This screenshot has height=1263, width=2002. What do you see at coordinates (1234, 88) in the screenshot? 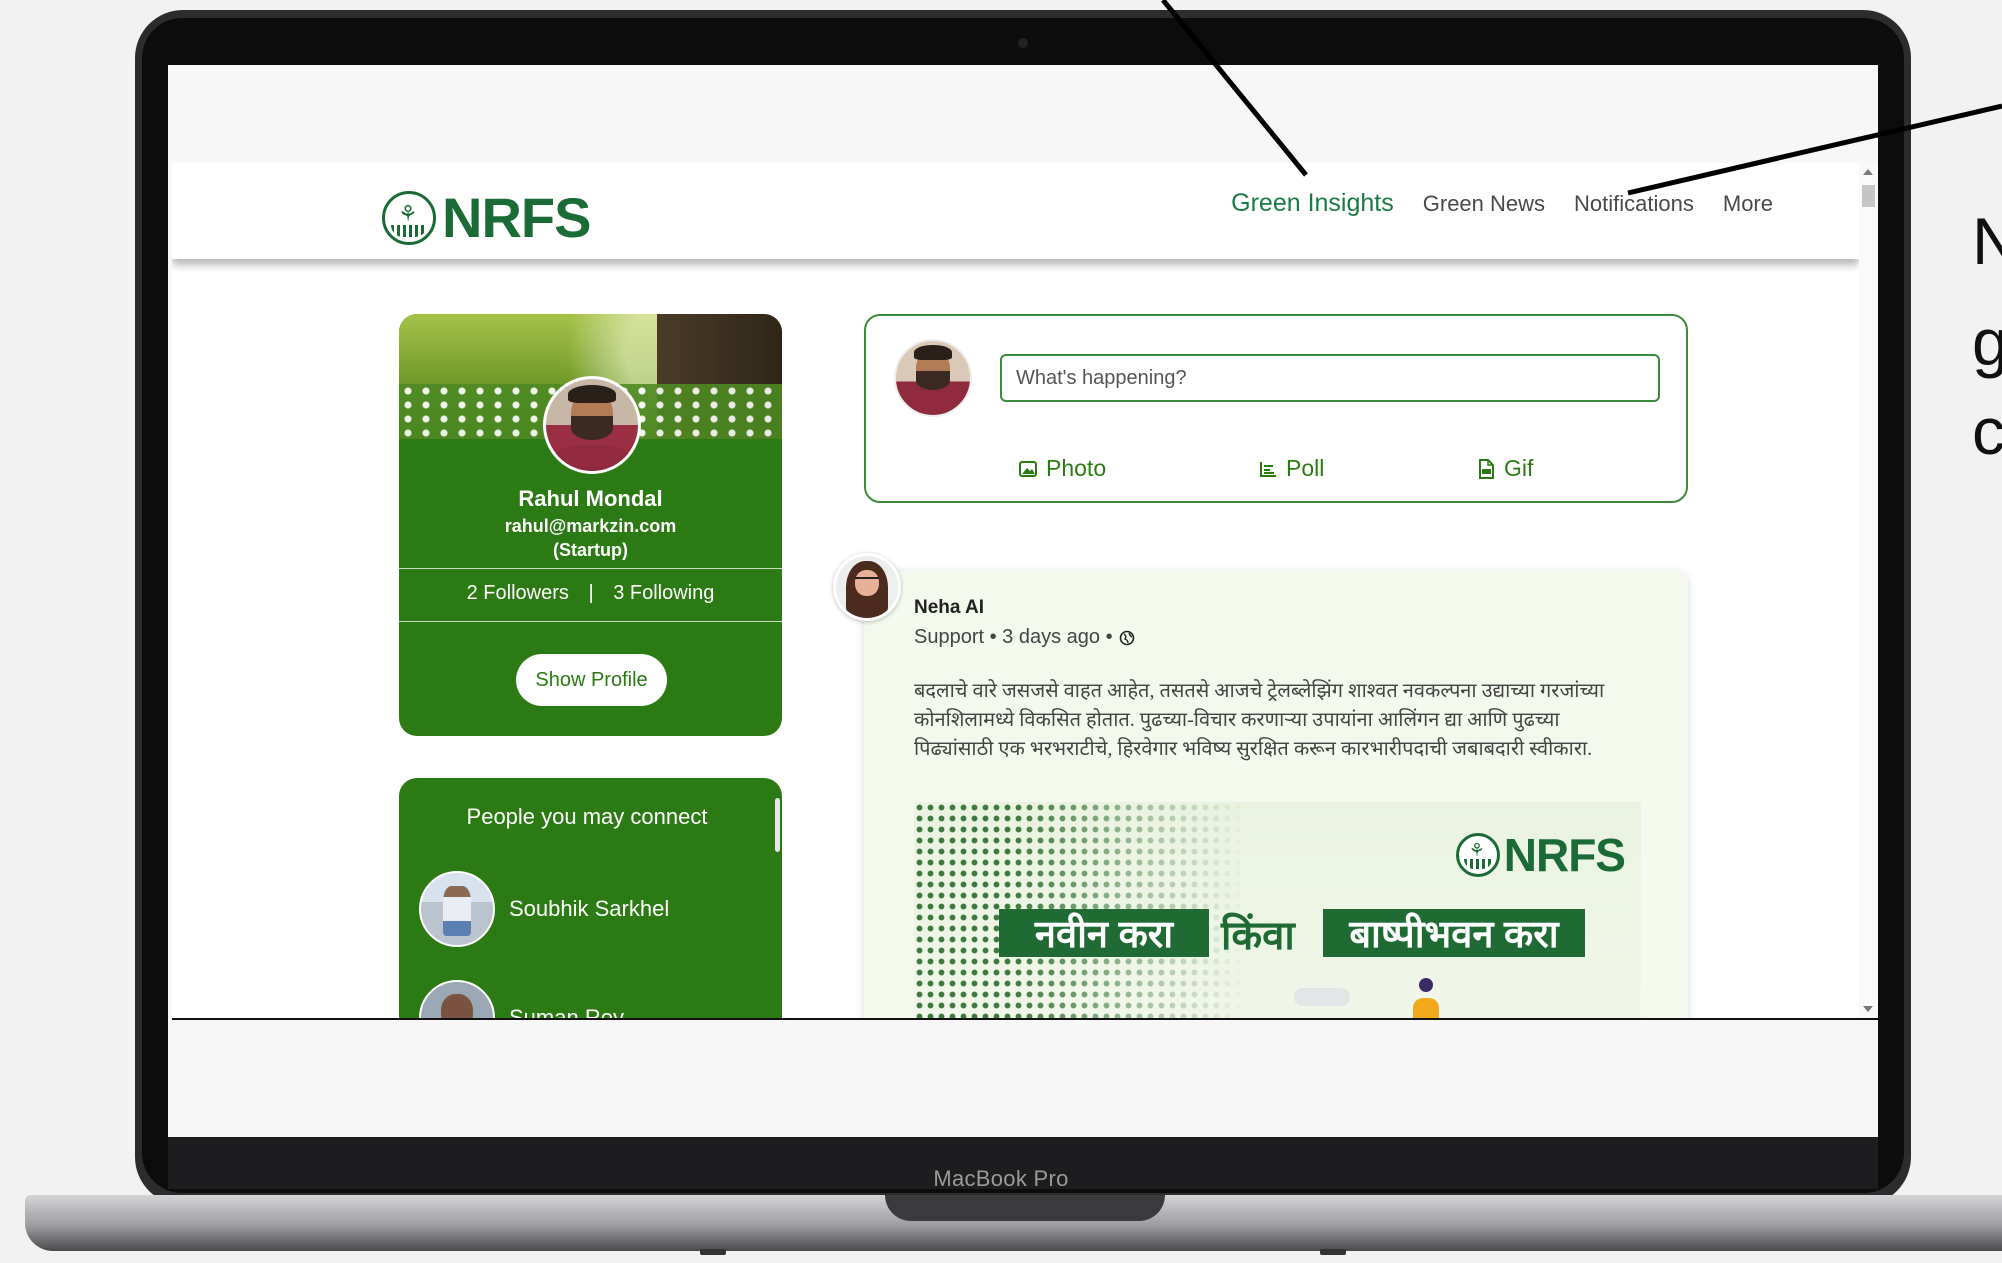
I see `callout-line-insights` at bounding box center [1234, 88].